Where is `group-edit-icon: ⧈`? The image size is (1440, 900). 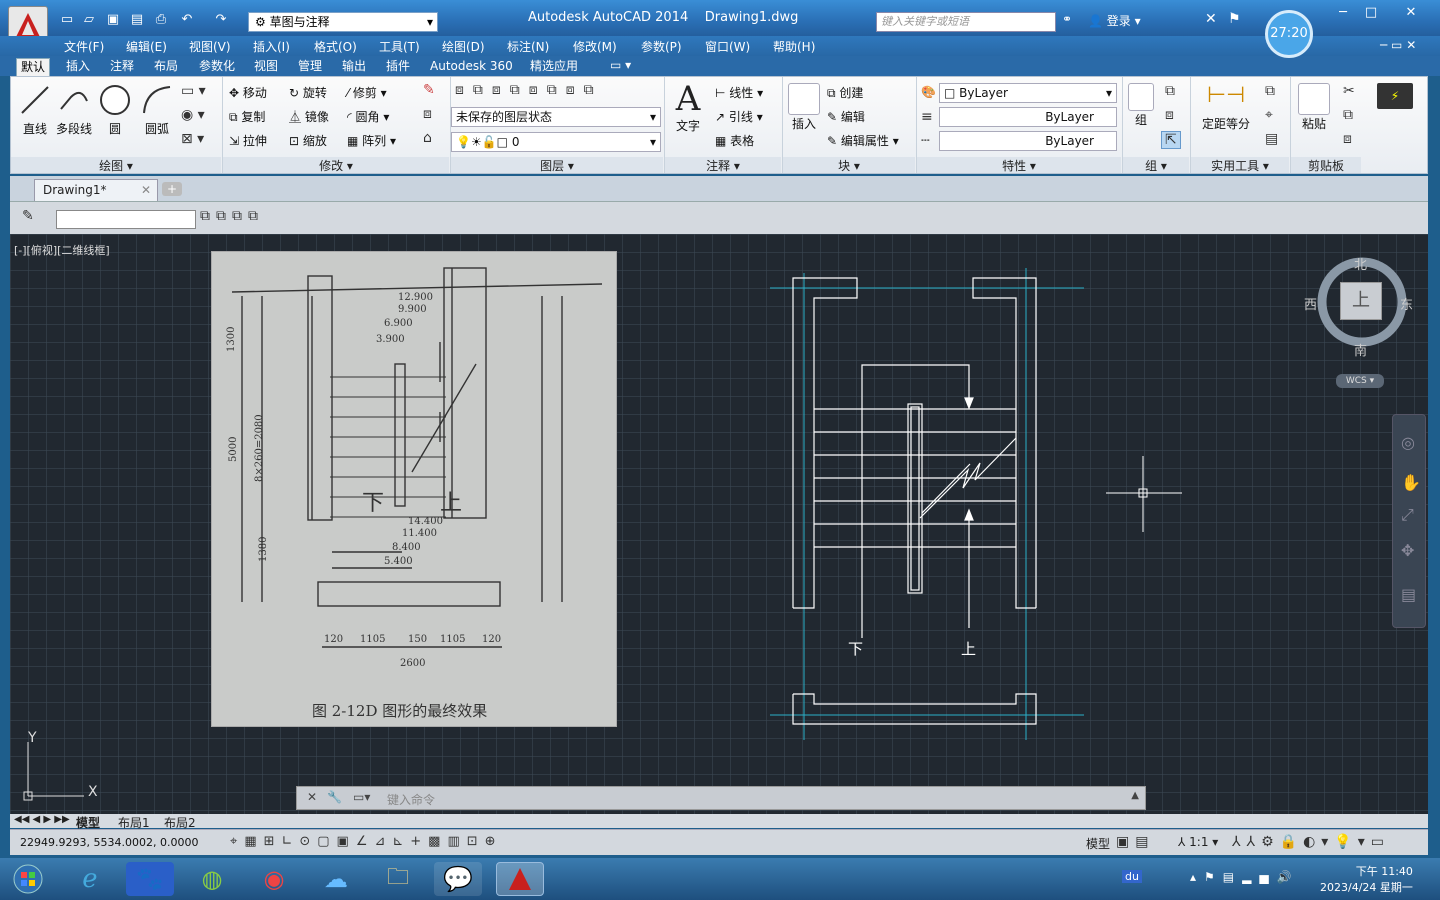 group-edit-icon: ⧈ is located at coordinates (1169, 115).